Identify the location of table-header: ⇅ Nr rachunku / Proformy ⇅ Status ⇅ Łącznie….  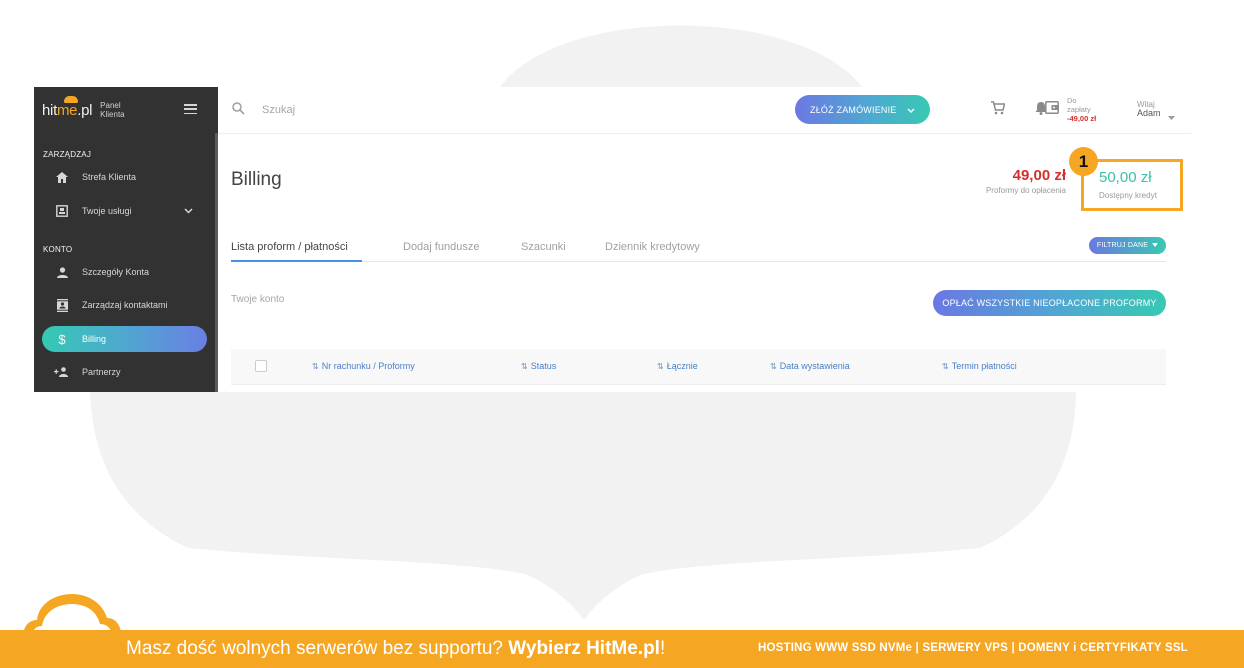
(698, 367).